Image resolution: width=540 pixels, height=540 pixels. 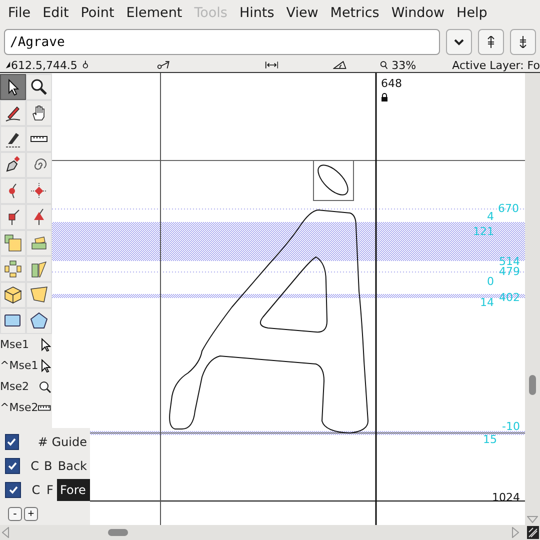 I want to click on diamond-point-icon, so click(x=39, y=191).